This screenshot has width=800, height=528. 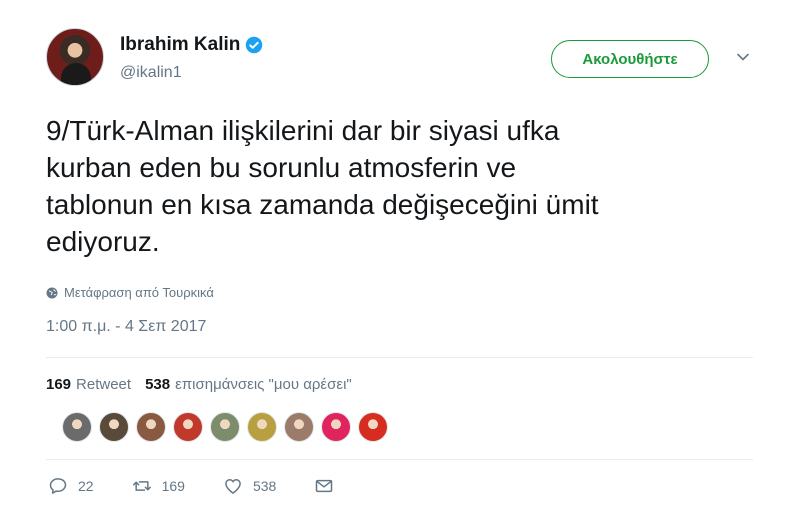 I want to click on verified-badge-icon, so click(x=254, y=45).